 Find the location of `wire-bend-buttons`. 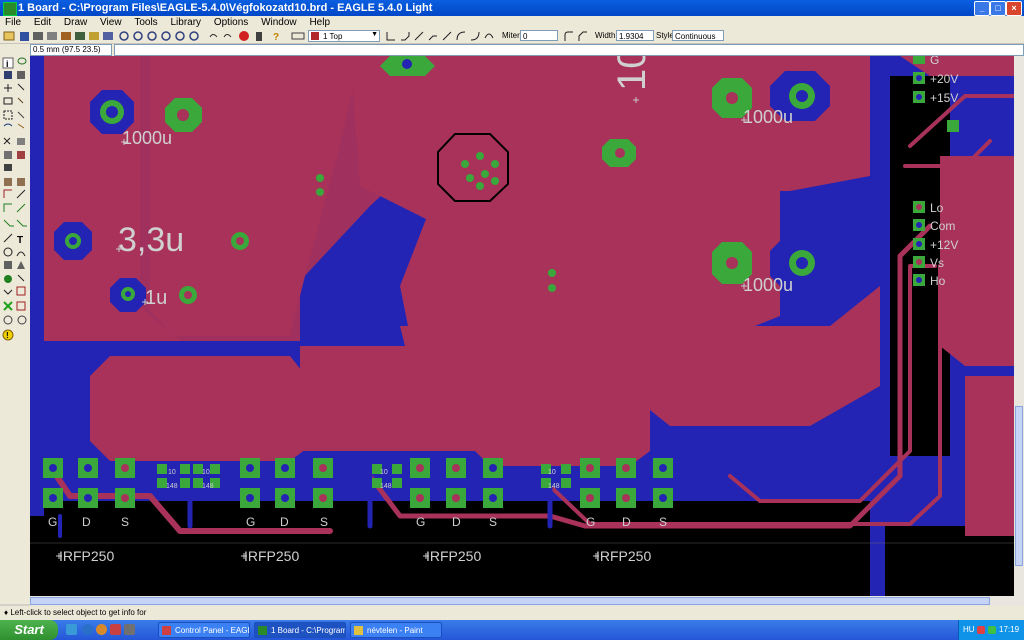

wire-bend-buttons is located at coordinates (444, 36).